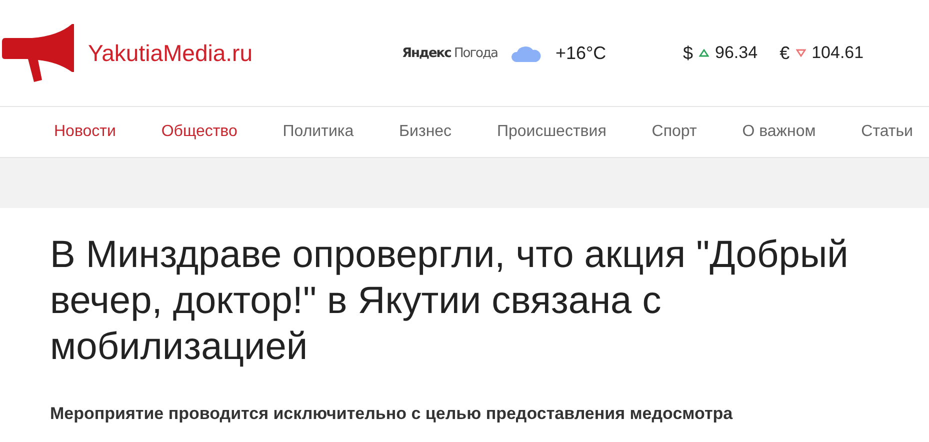 The height and width of the screenshot is (442, 929). Describe the element at coordinates (39, 53) in the screenshot. I see `megaphone-icon` at that location.